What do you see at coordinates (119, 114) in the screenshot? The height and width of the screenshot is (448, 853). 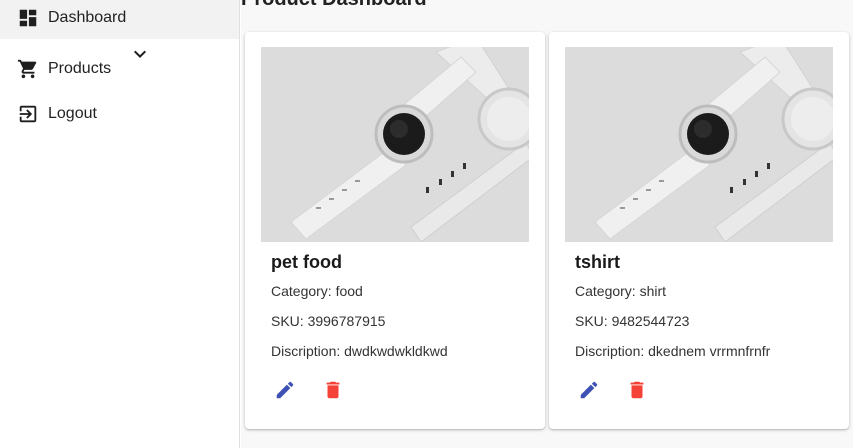 I see `sidebar-item-logout: Logout` at bounding box center [119, 114].